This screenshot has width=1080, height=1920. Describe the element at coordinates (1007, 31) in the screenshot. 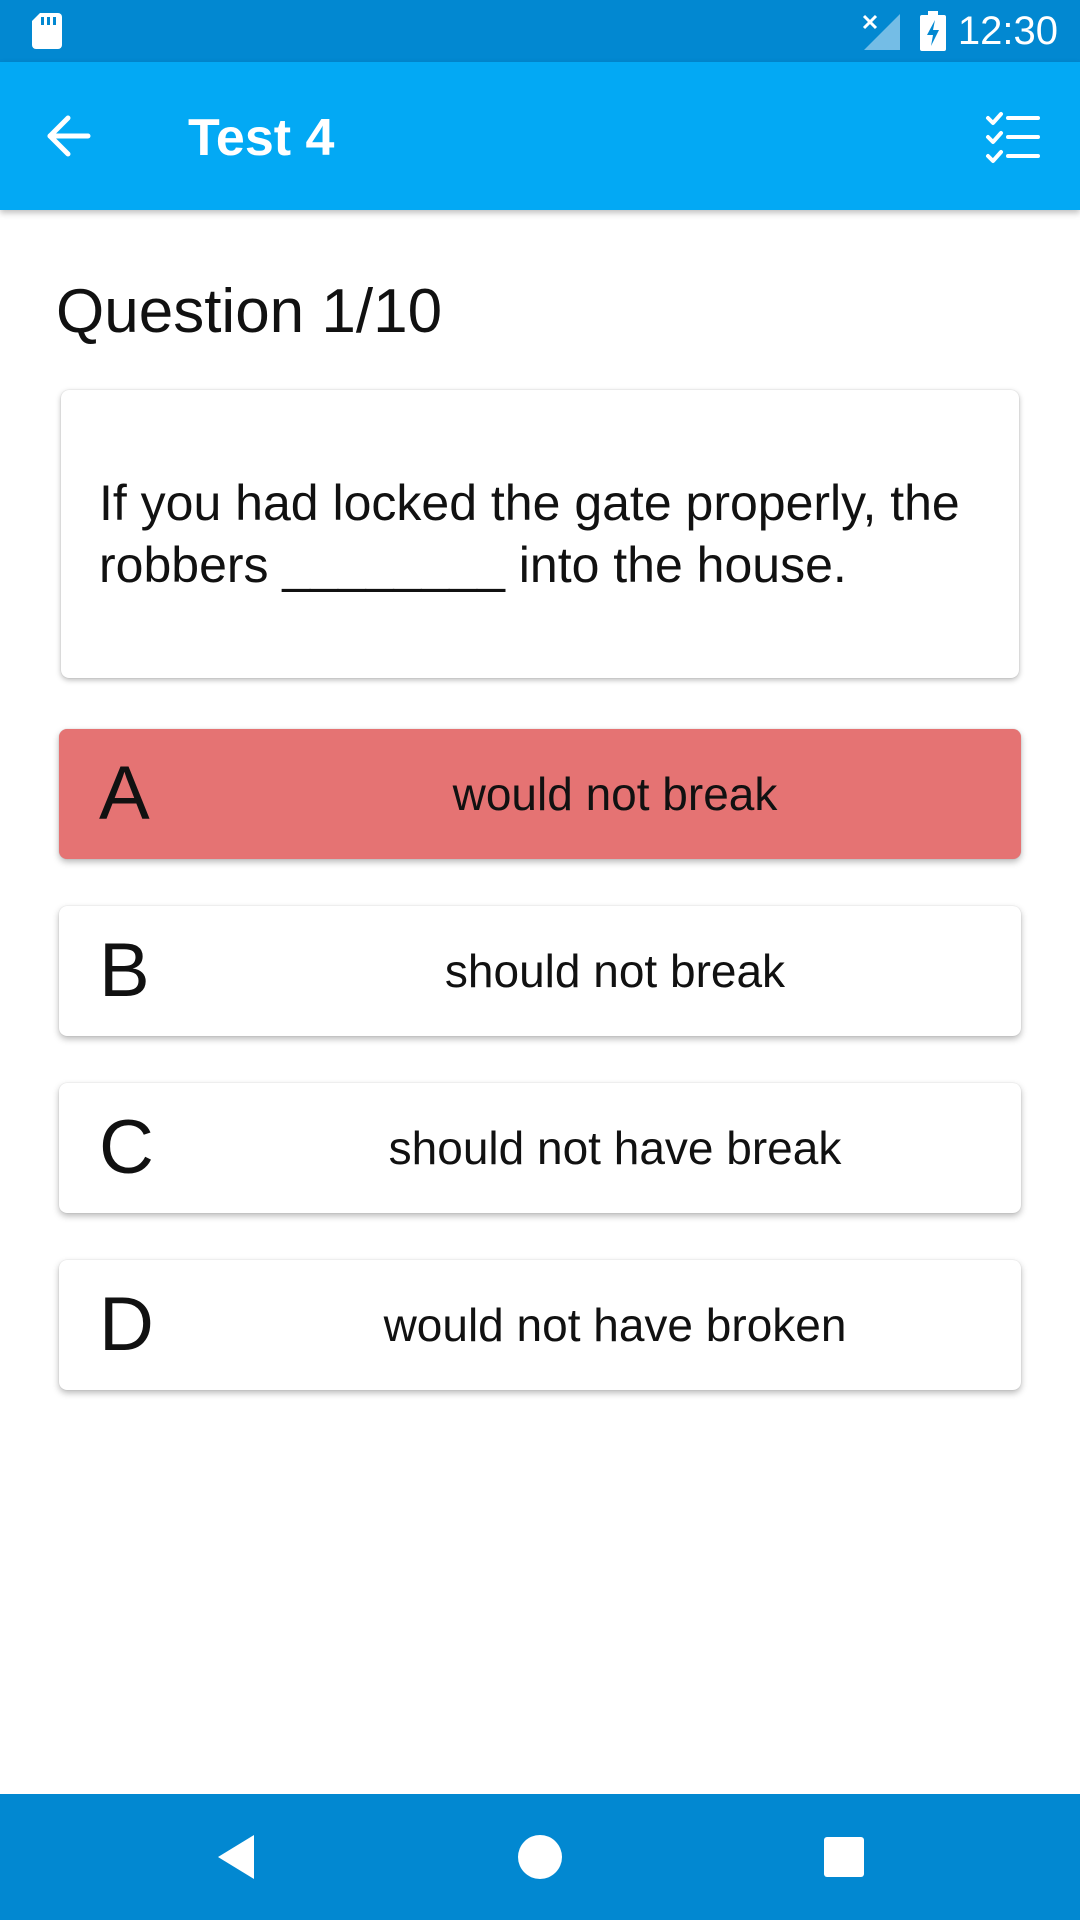

I see `status-time: 12:30` at that location.